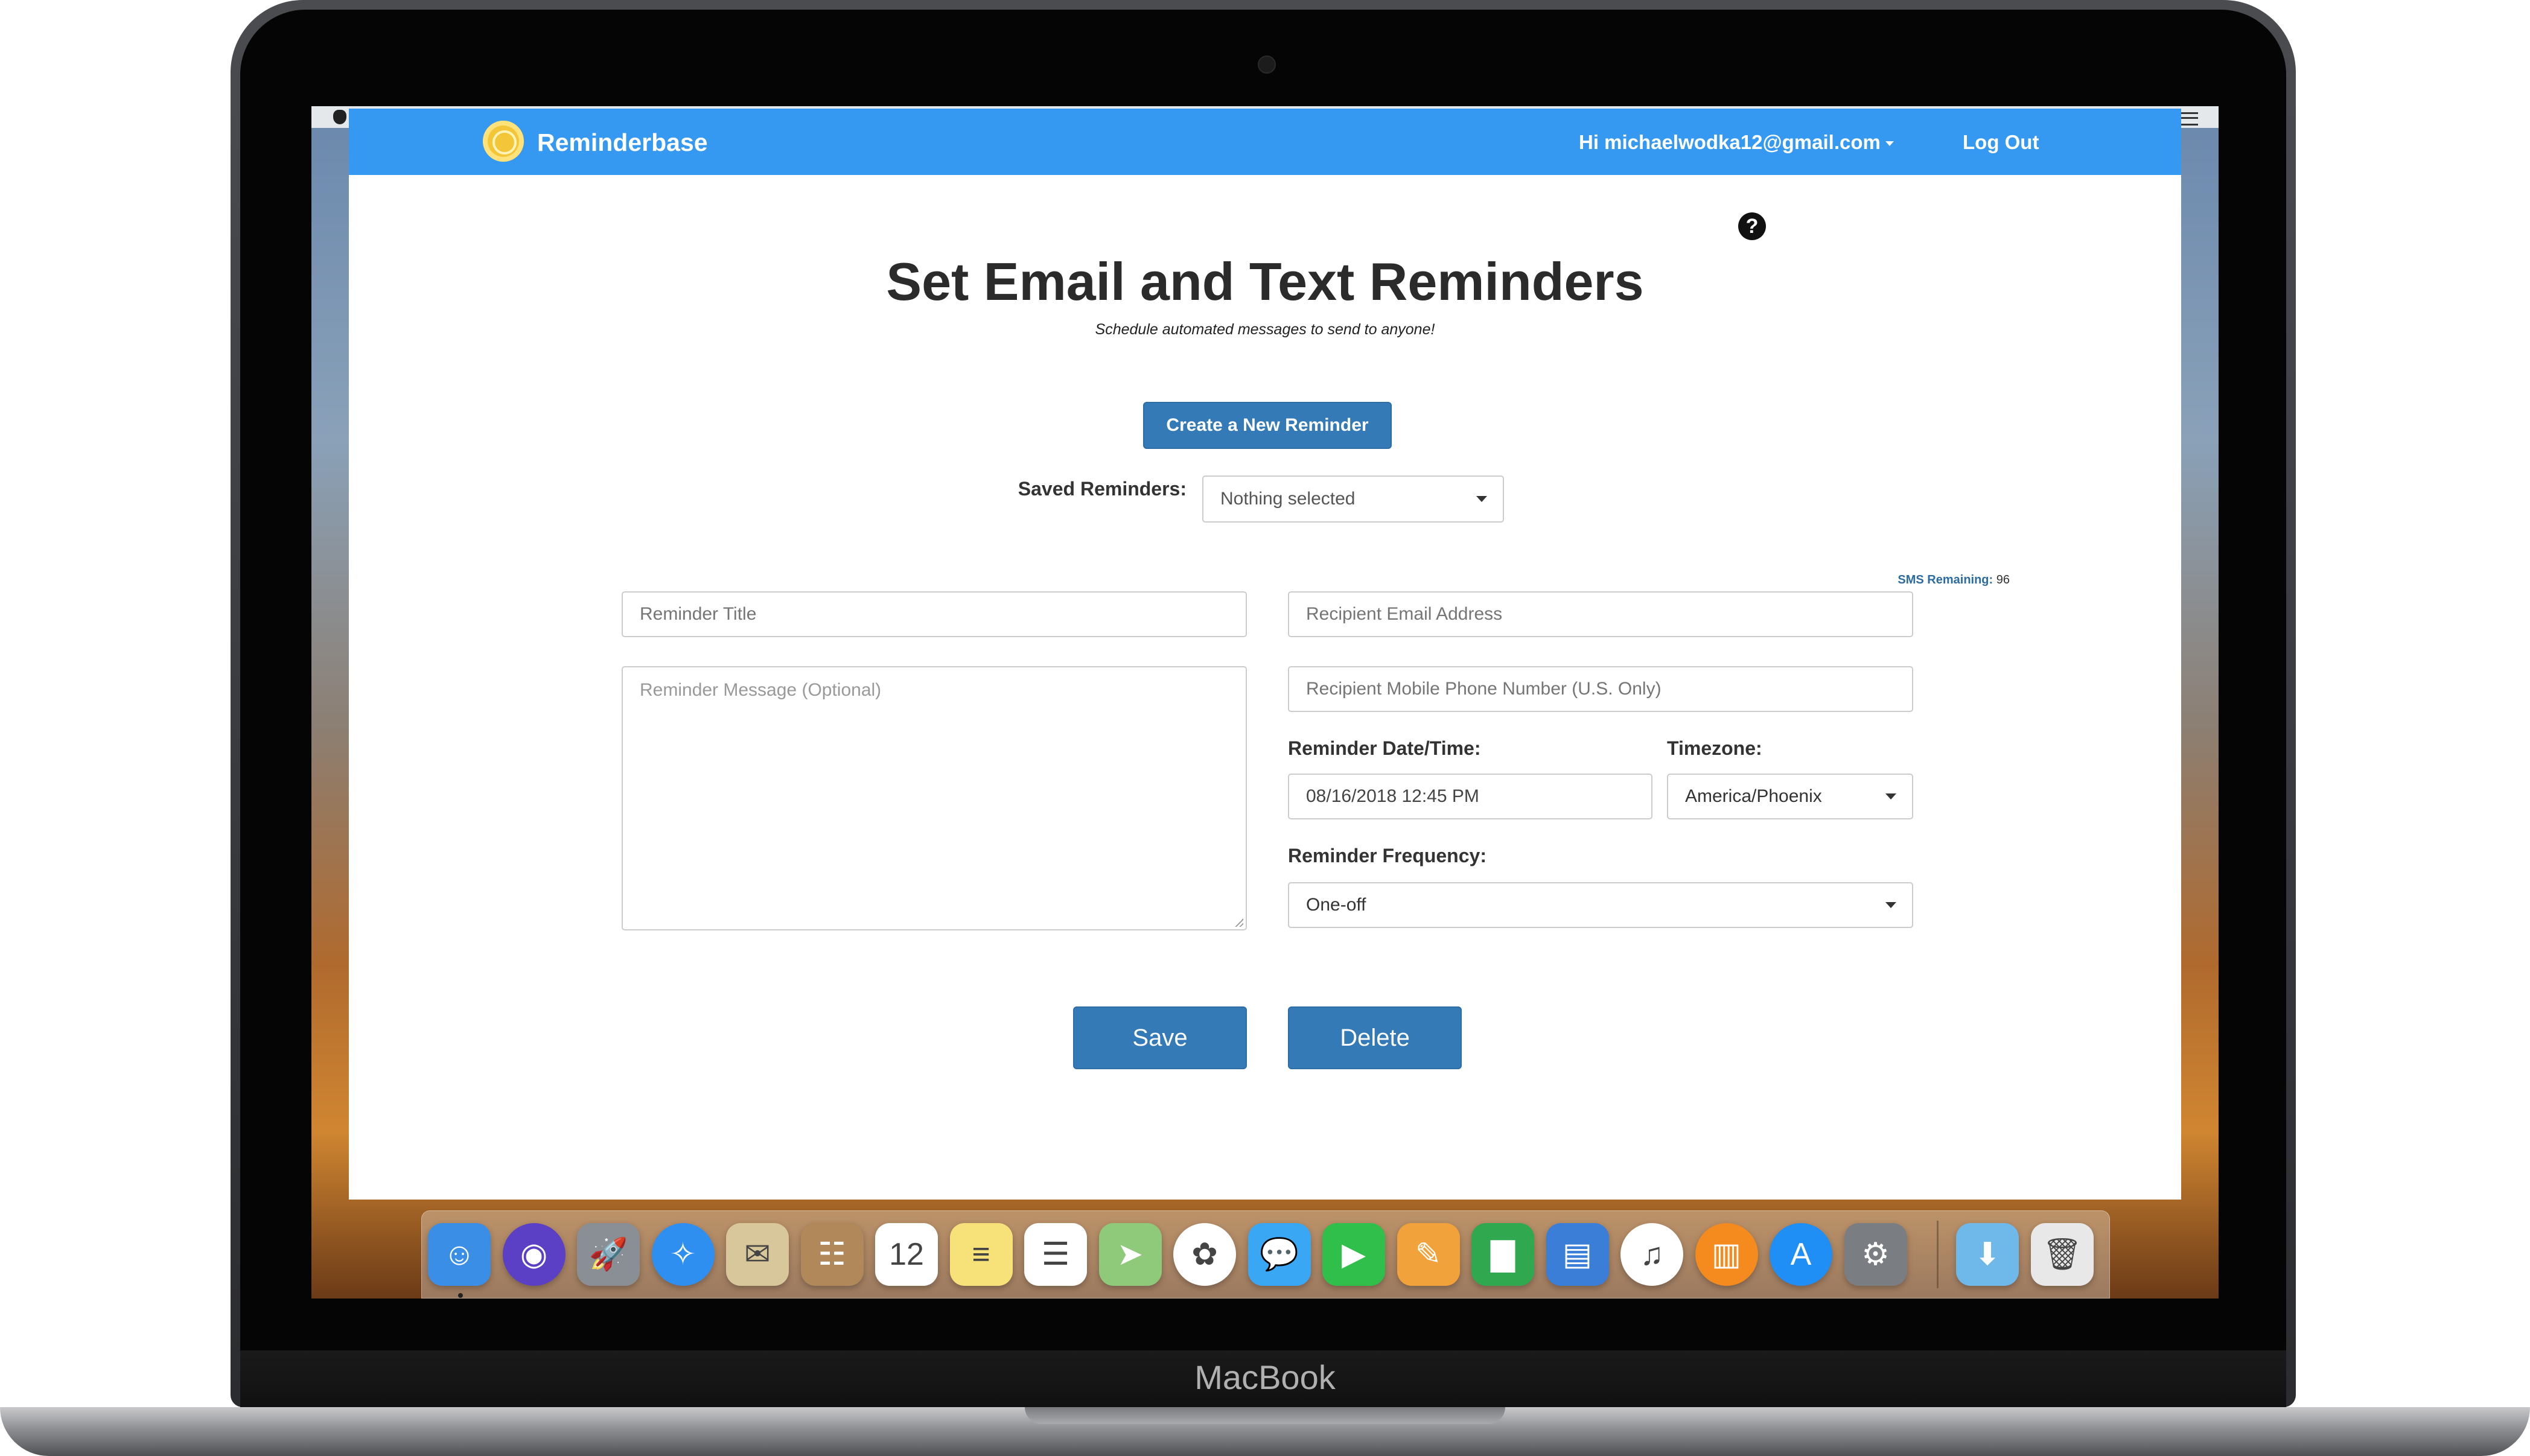  What do you see at coordinates (1265, 281) in the screenshot?
I see `page-title: Set Email and Text Reminders` at bounding box center [1265, 281].